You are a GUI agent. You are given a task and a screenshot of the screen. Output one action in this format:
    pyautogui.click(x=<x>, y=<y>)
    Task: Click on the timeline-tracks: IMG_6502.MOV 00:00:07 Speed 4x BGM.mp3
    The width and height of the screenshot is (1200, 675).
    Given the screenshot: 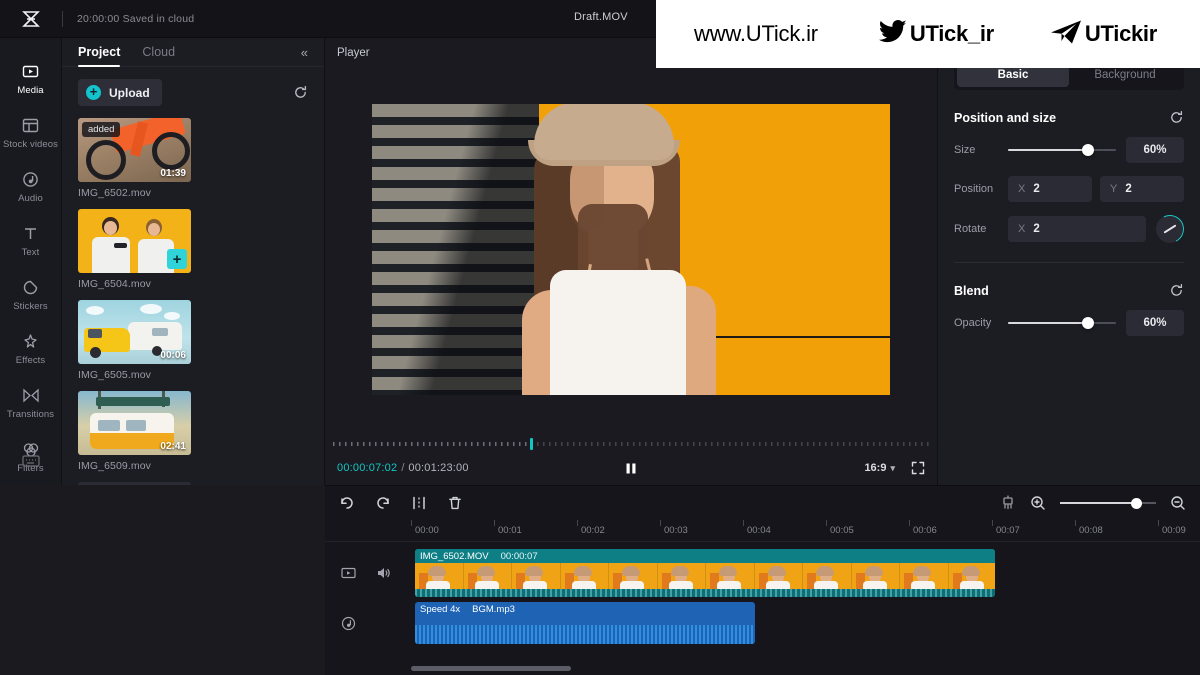 What is the action you would take?
    pyautogui.click(x=762, y=608)
    